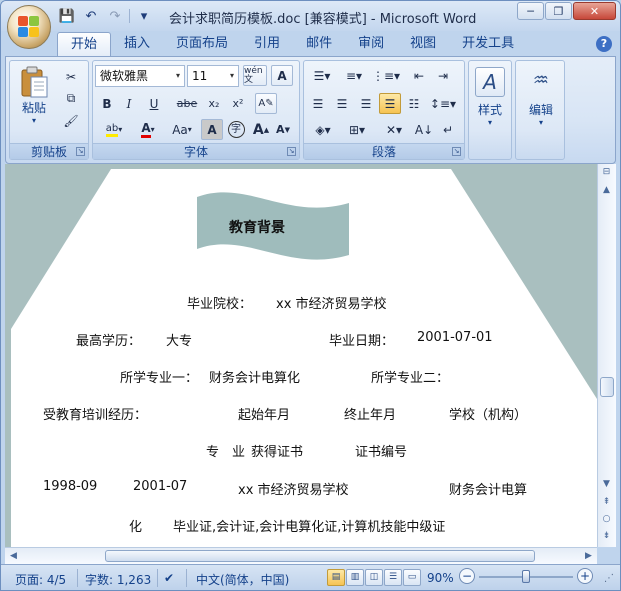  Describe the element at coordinates (266, 103) in the screenshot. I see `clear-formatting-icon: A✎` at that location.